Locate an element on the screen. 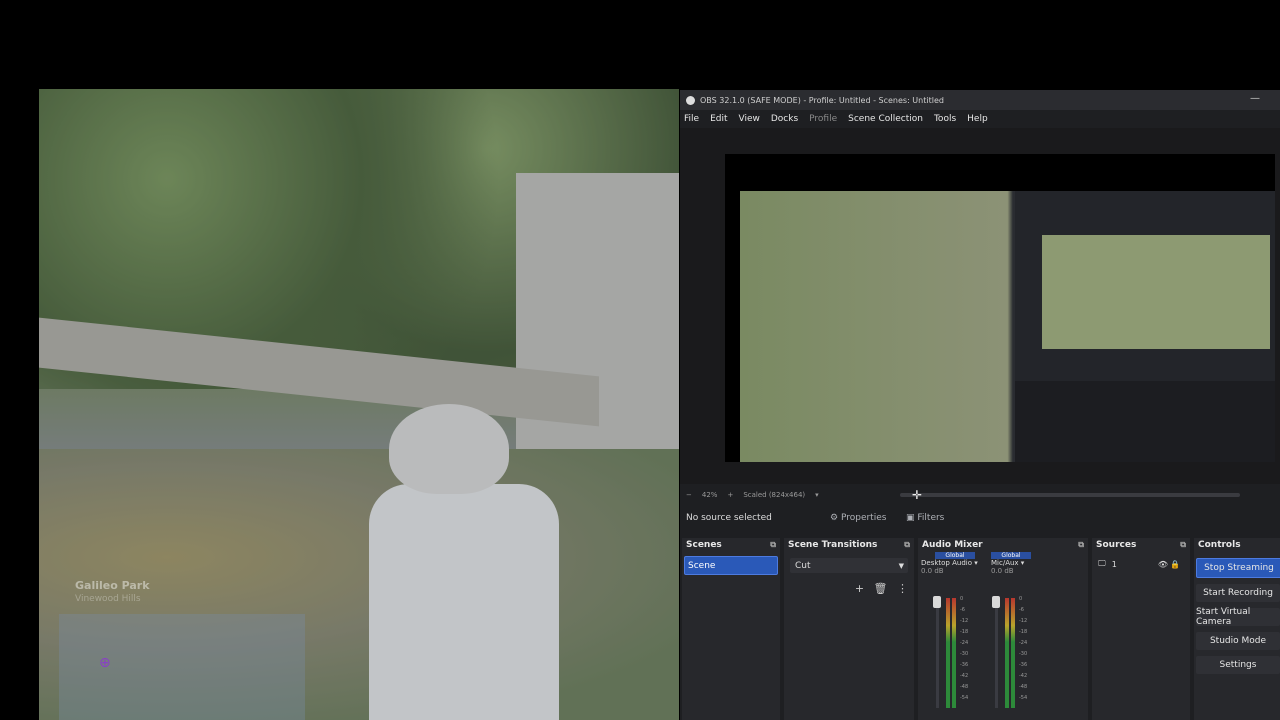  controls-header: Controls is located at coordinates (1237, 545).